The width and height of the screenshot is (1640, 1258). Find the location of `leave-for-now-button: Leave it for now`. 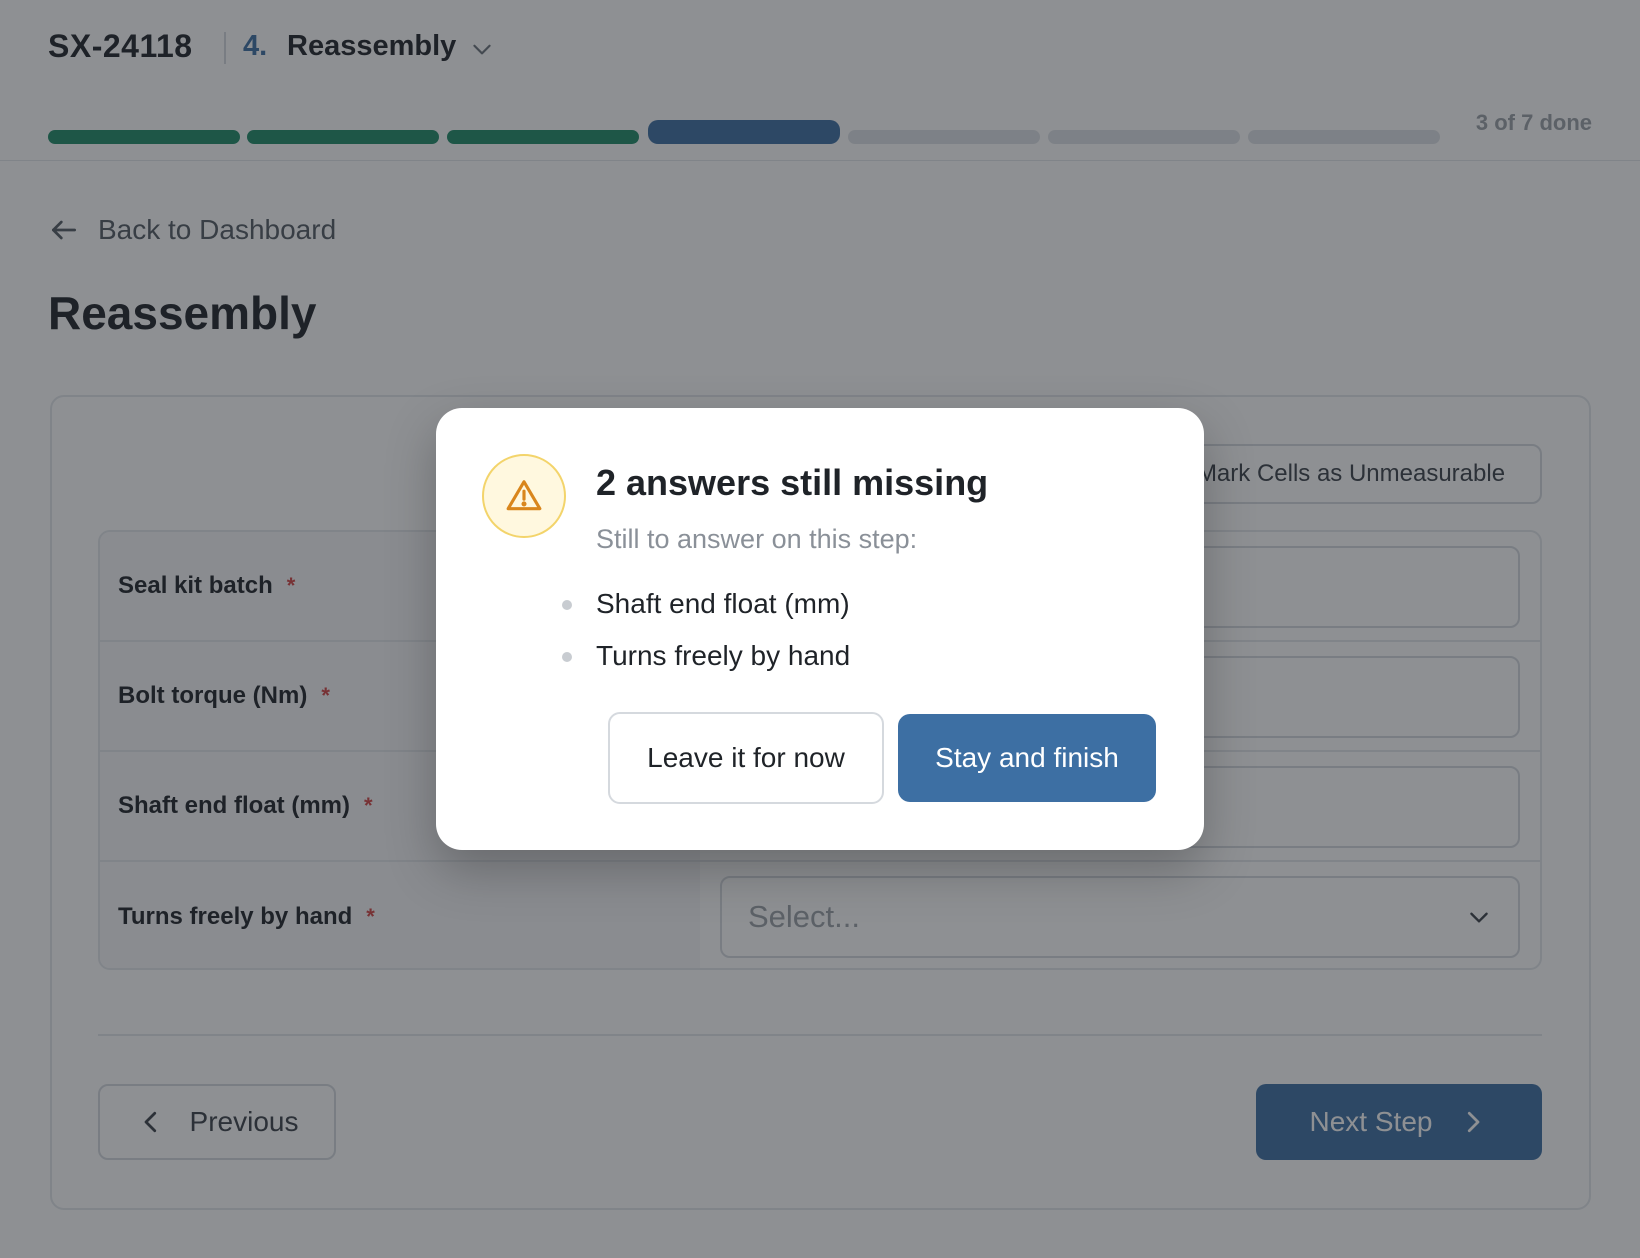

leave-for-now-button: Leave it for now is located at coordinates (746, 758).